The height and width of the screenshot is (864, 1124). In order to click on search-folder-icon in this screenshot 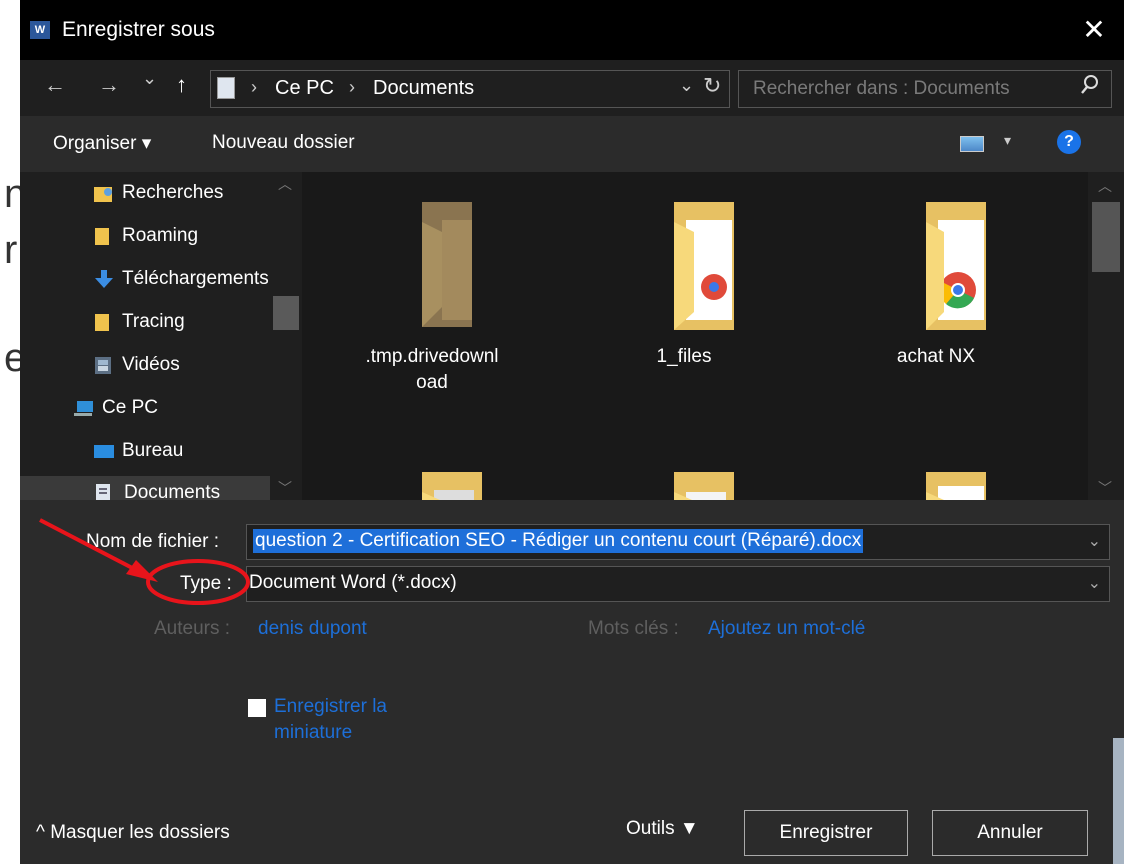, I will do `click(103, 193)`.